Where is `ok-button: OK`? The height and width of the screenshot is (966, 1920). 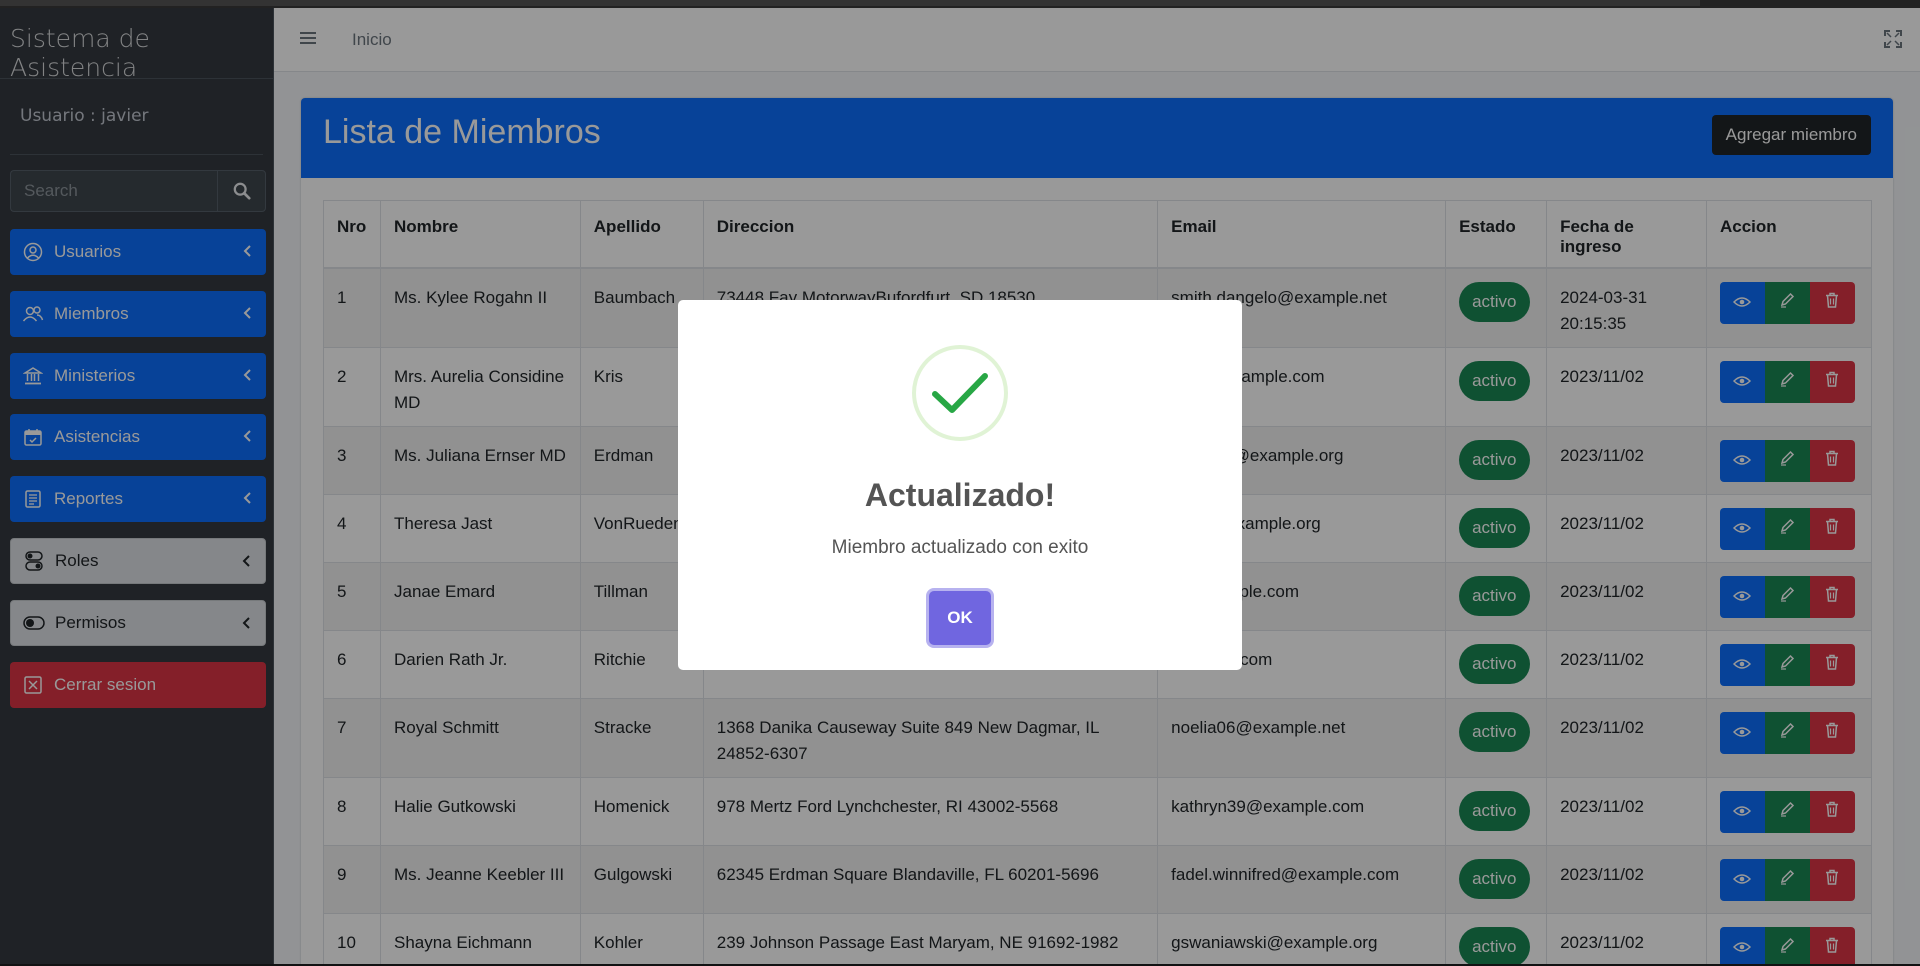
ok-button: OK is located at coordinates (960, 618).